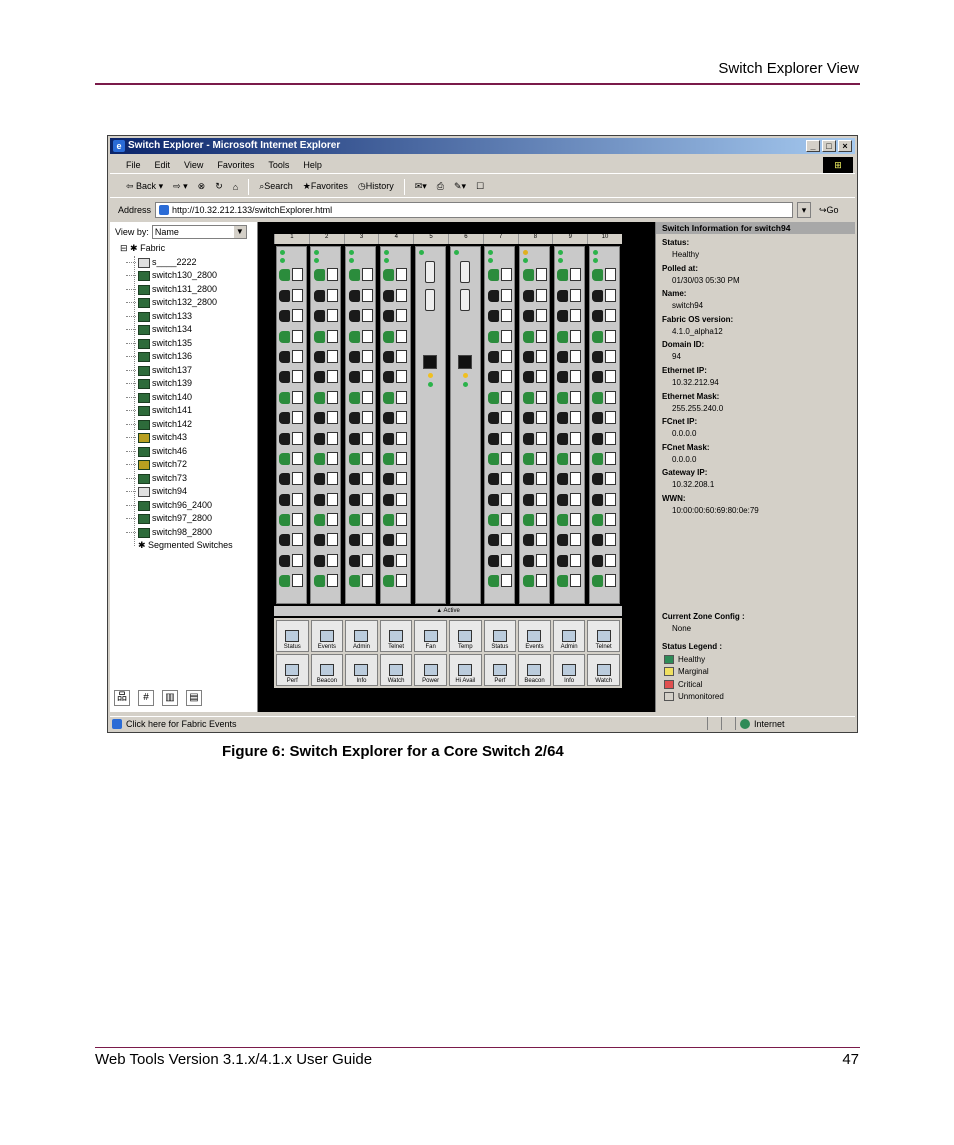 This screenshot has height=1145, width=954. Describe the element at coordinates (465, 670) in the screenshot. I see `switch-hi-avail-button: Hi Avail` at that location.